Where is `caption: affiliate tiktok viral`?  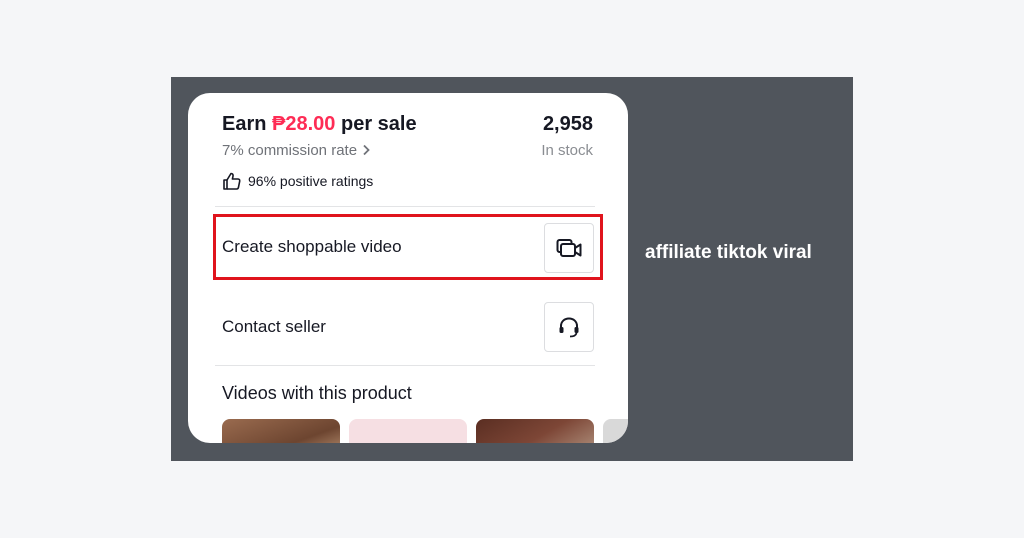 caption: affiliate tiktok viral is located at coordinates (728, 252).